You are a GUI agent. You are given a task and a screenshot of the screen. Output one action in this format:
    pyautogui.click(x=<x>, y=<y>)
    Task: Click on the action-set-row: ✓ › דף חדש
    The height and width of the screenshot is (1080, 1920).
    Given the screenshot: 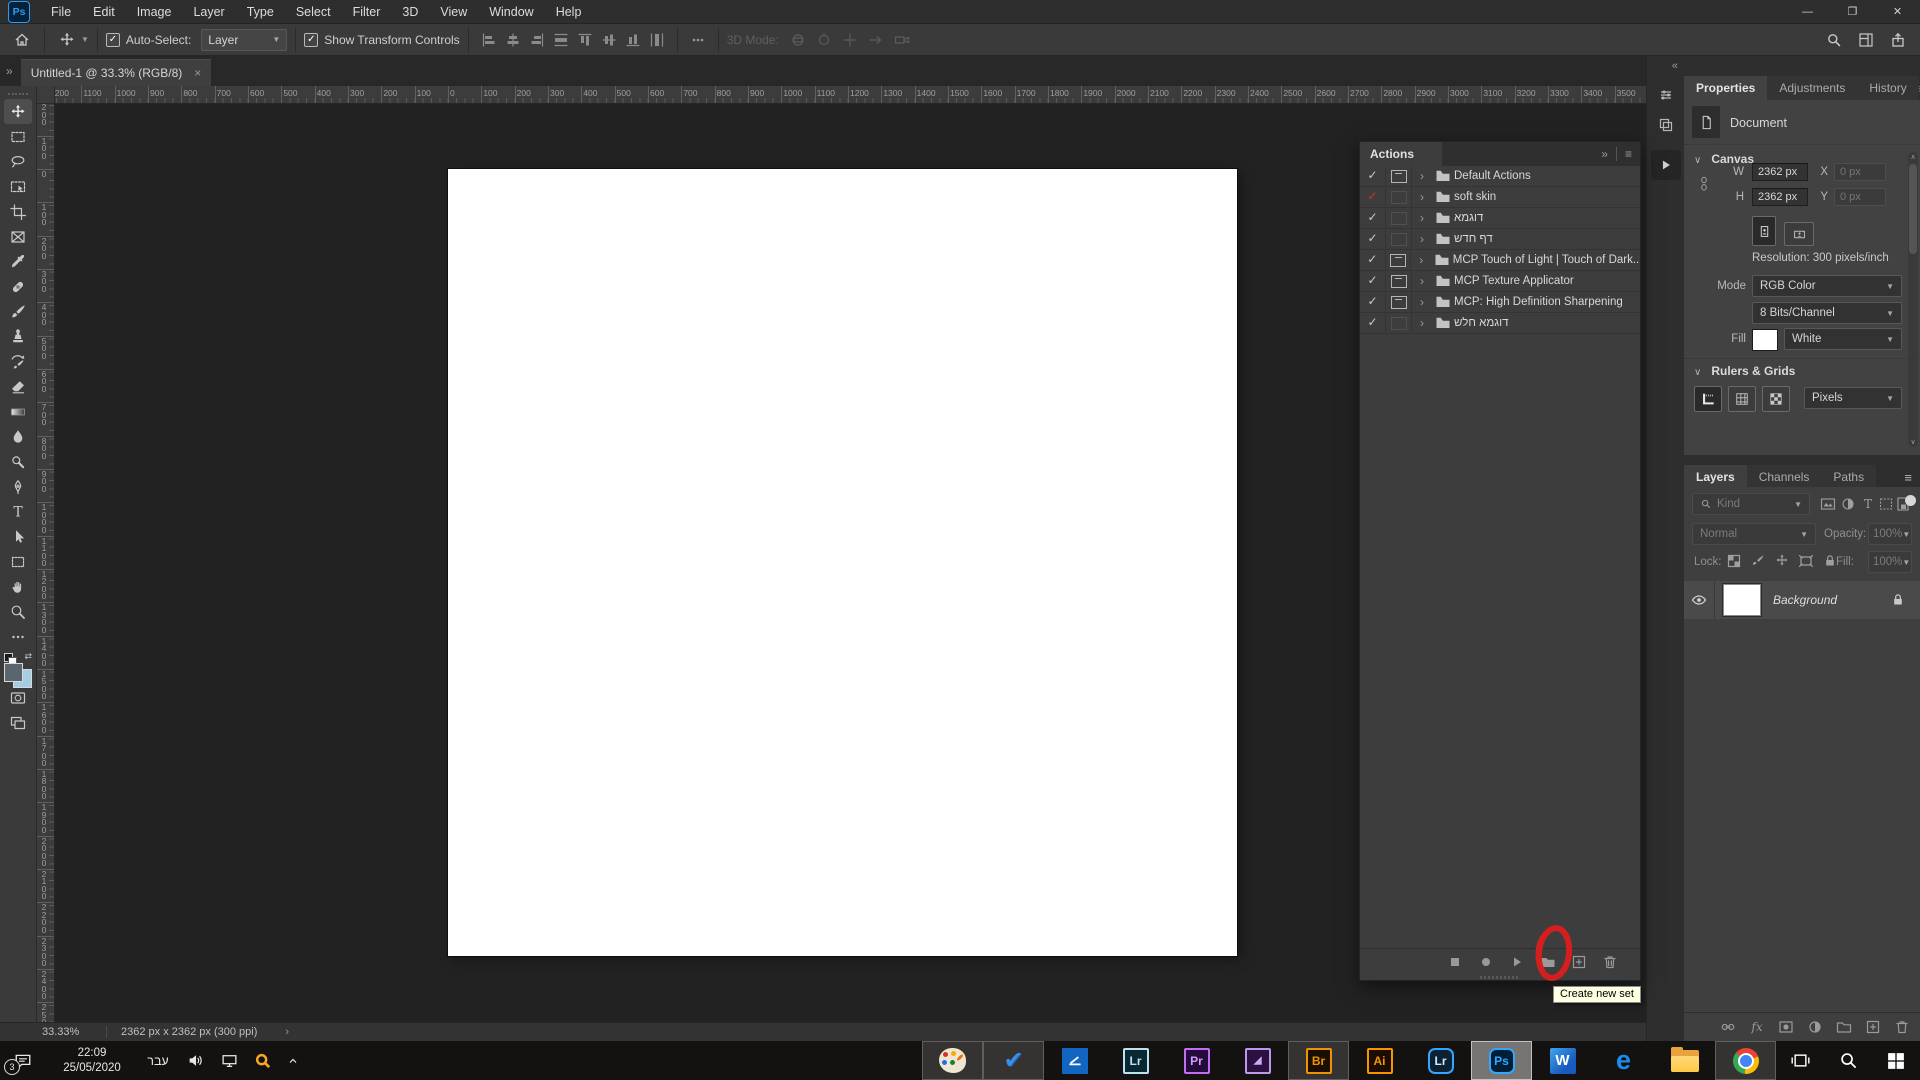 What is the action you would take?
    pyautogui.click(x=1500, y=239)
    